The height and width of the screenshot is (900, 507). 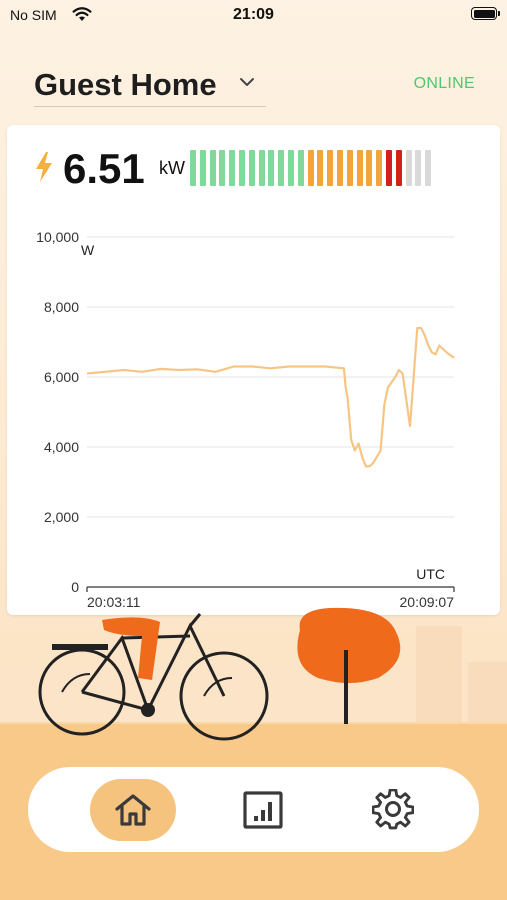 I want to click on timezone-label: UTC, so click(x=430, y=574).